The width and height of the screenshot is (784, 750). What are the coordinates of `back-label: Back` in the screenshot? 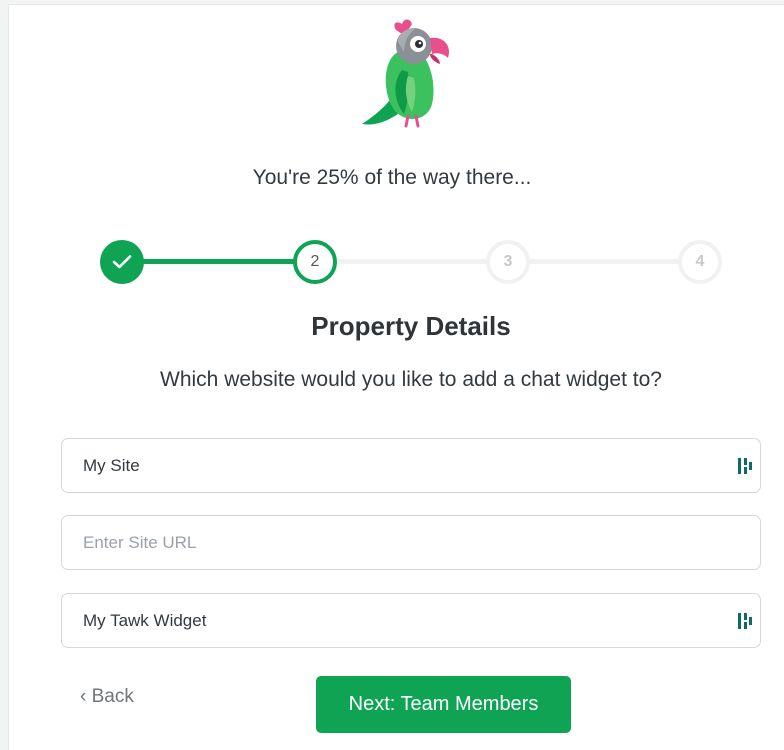 It's located at (112, 696).